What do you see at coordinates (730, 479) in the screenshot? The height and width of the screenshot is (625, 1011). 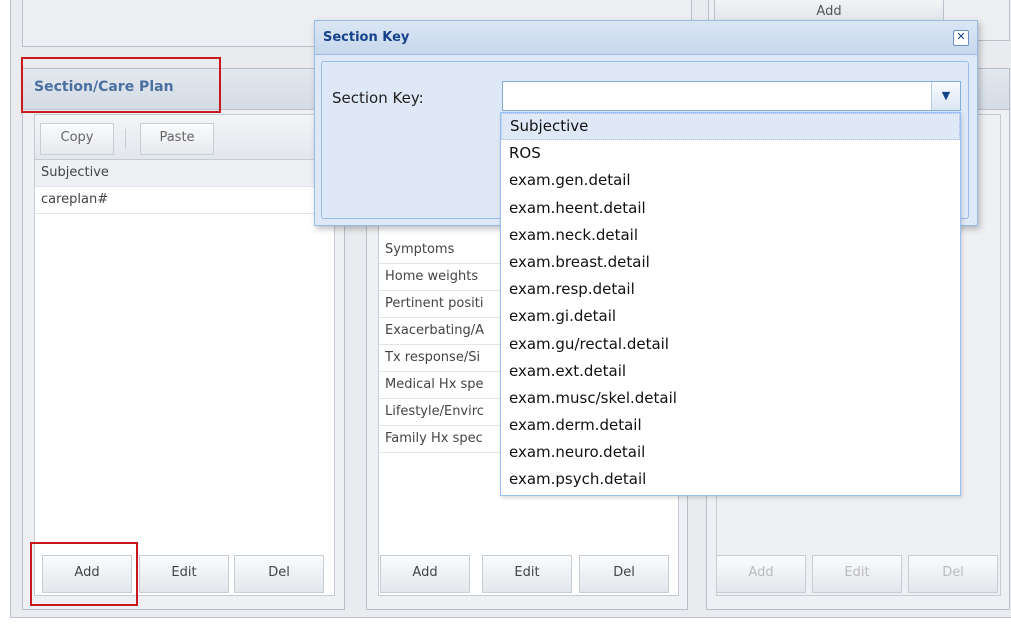 I see `dropdown-option: exam.psych.detail` at bounding box center [730, 479].